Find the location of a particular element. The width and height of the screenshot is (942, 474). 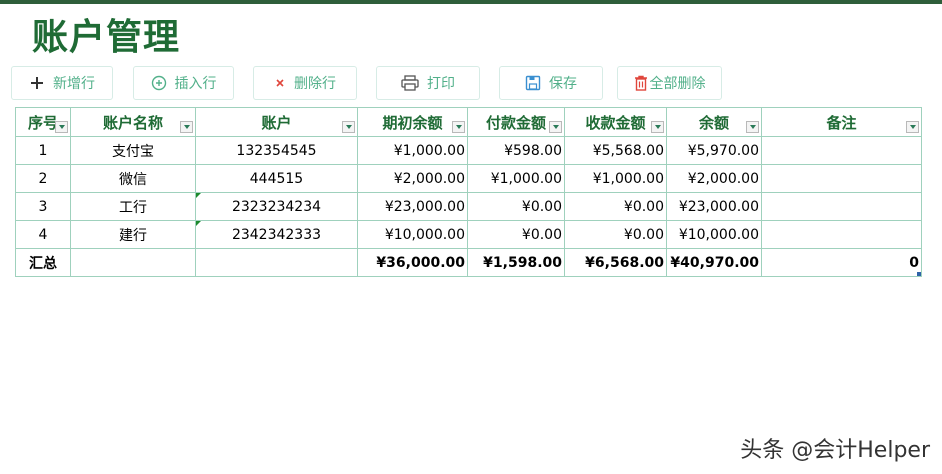

cell-account: 444515 is located at coordinates (276, 178).